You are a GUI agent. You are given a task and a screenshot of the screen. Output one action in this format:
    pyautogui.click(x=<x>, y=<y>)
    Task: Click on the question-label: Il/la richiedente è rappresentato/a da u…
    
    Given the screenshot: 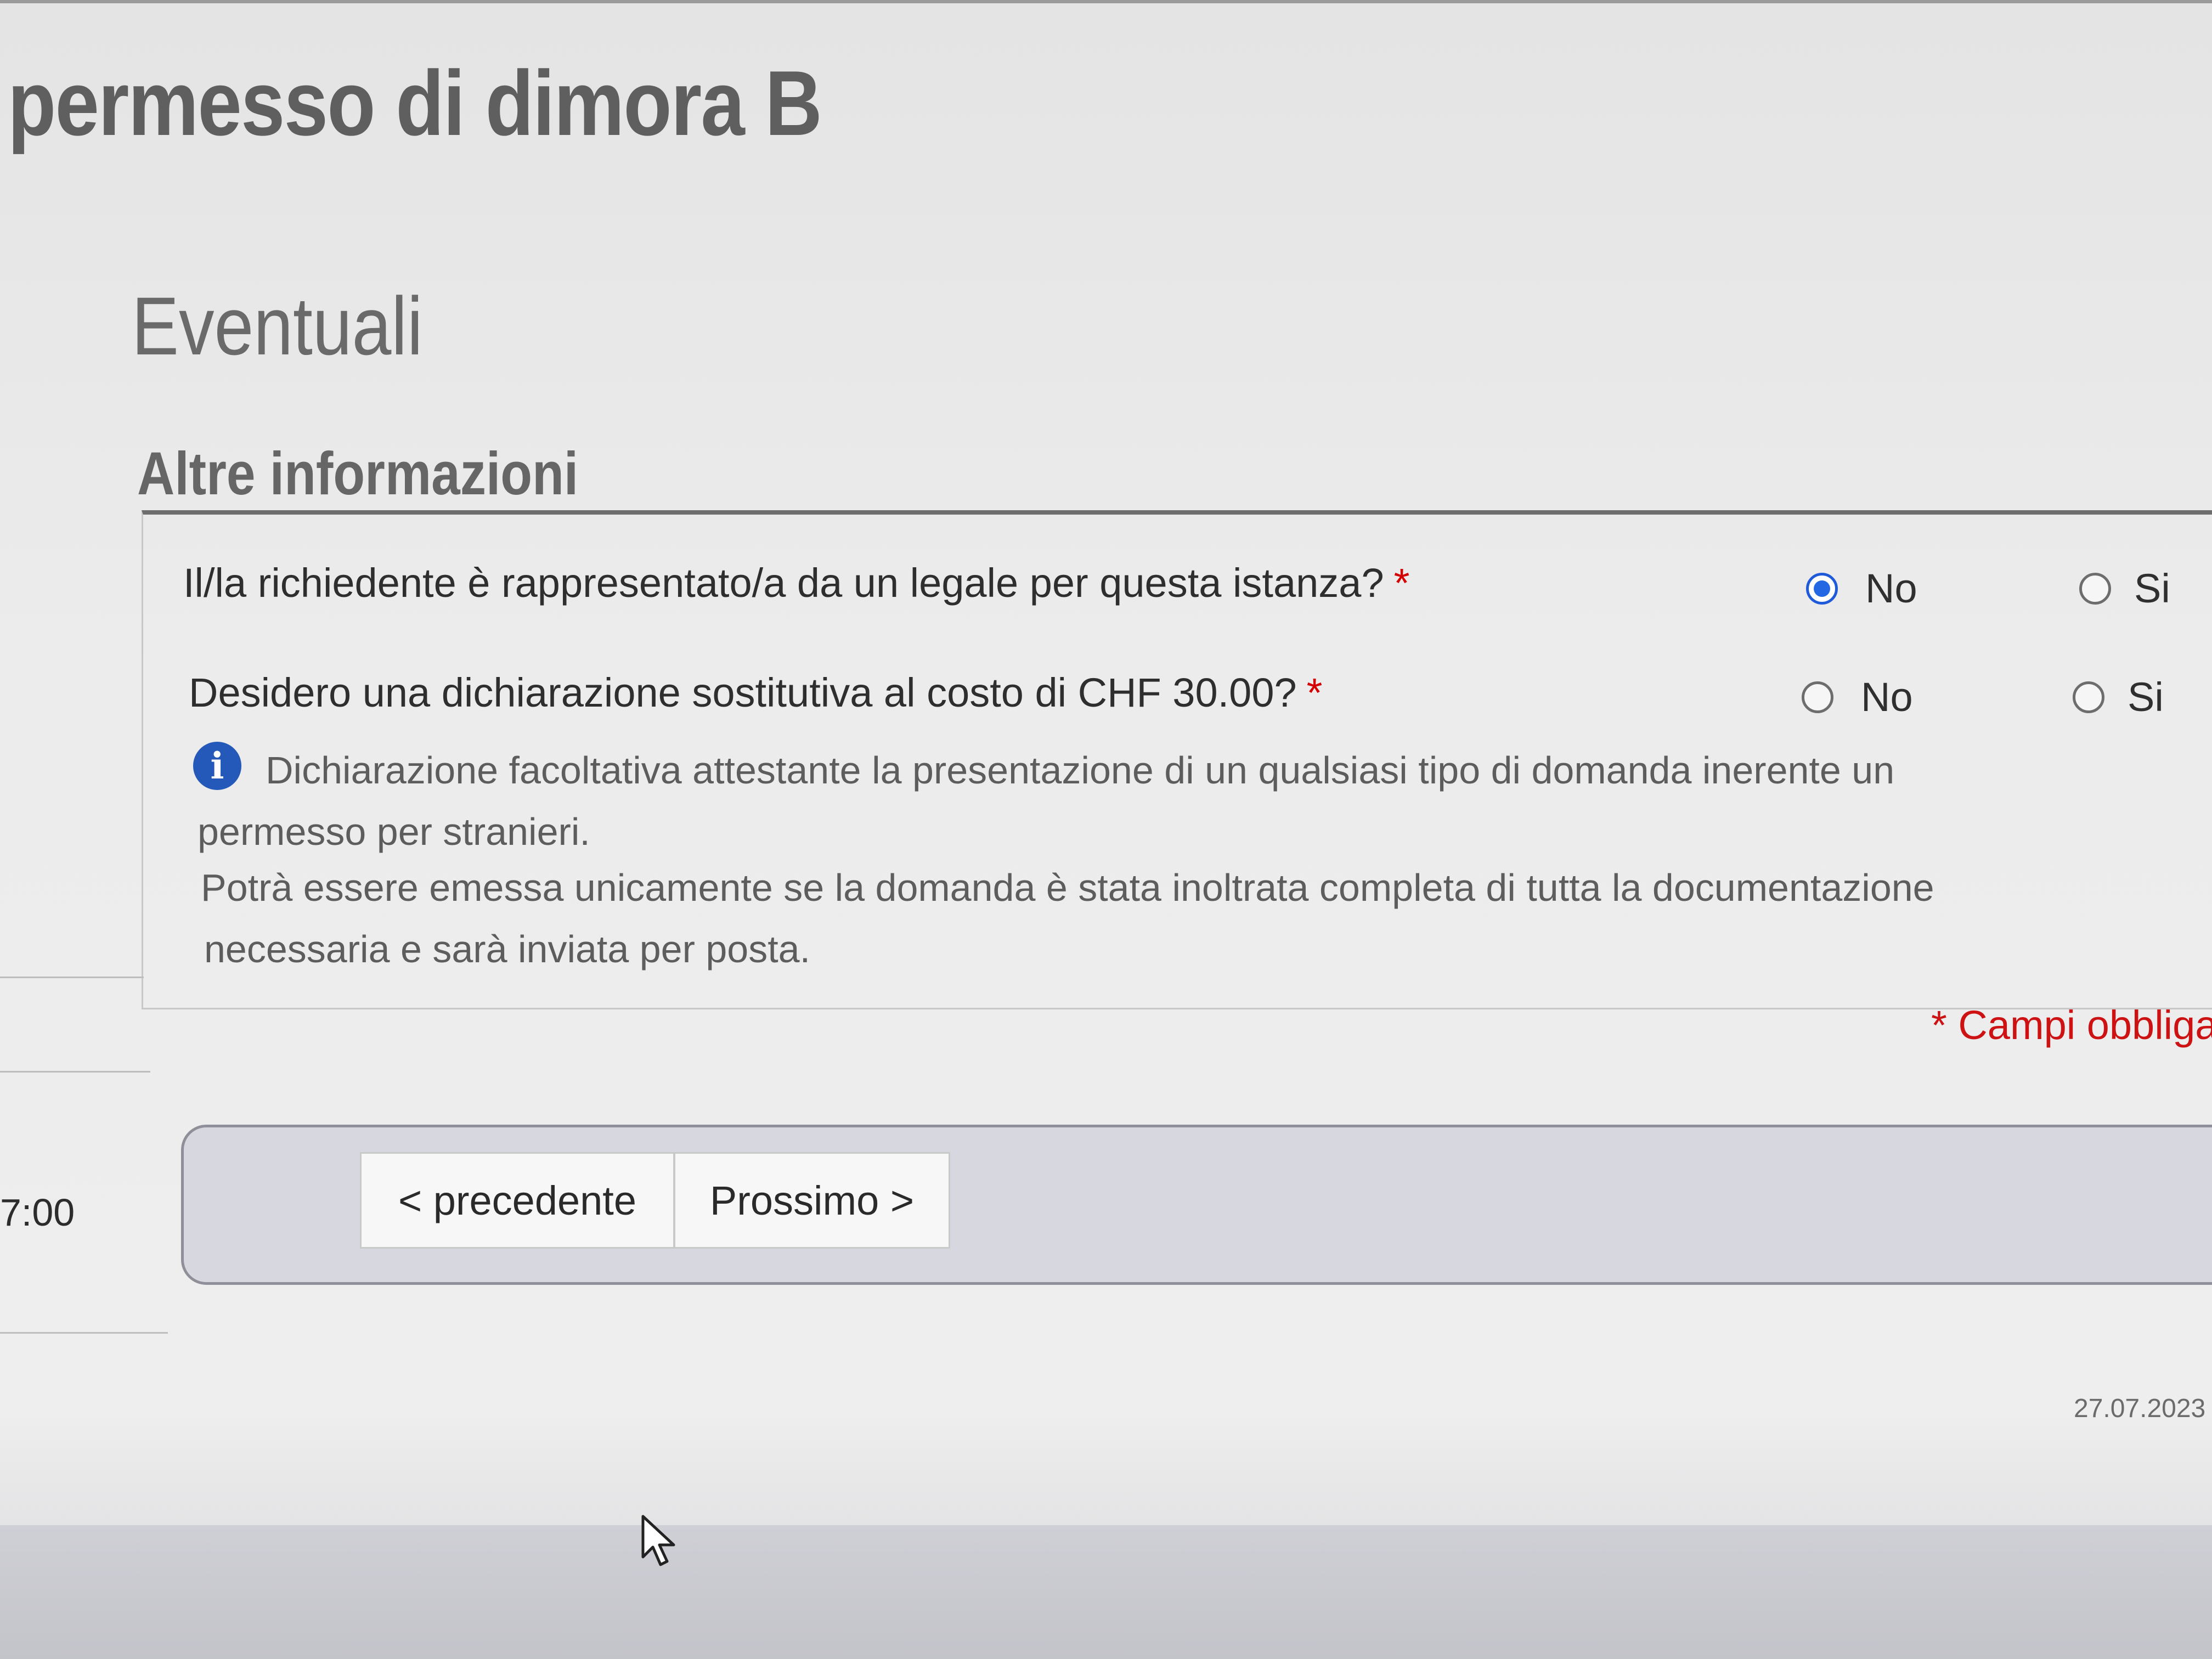 What is the action you would take?
    pyautogui.click(x=783, y=583)
    